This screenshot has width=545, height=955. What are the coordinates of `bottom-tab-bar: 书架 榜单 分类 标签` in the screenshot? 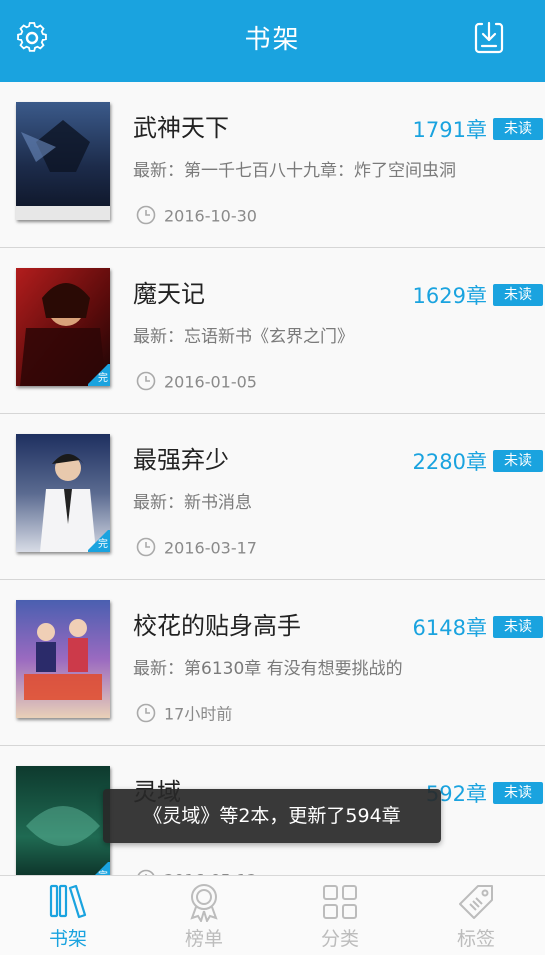 It's located at (272, 915).